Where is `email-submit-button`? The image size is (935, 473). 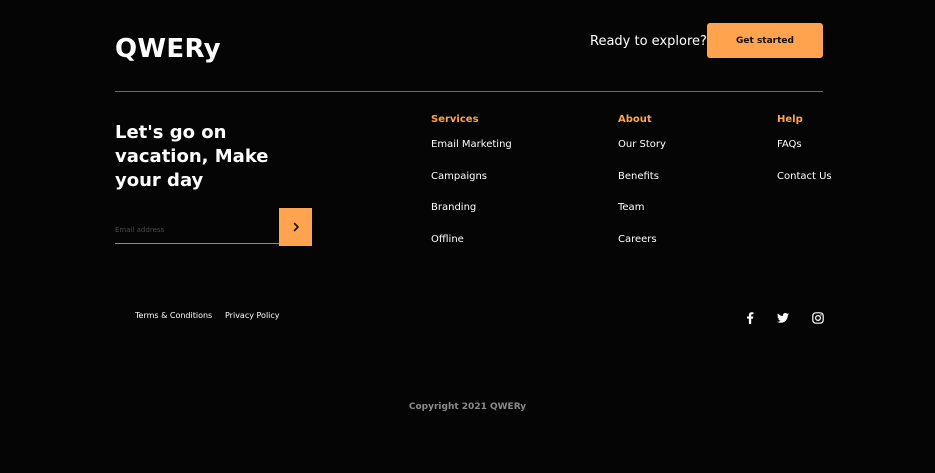 email-submit-button is located at coordinates (295, 227).